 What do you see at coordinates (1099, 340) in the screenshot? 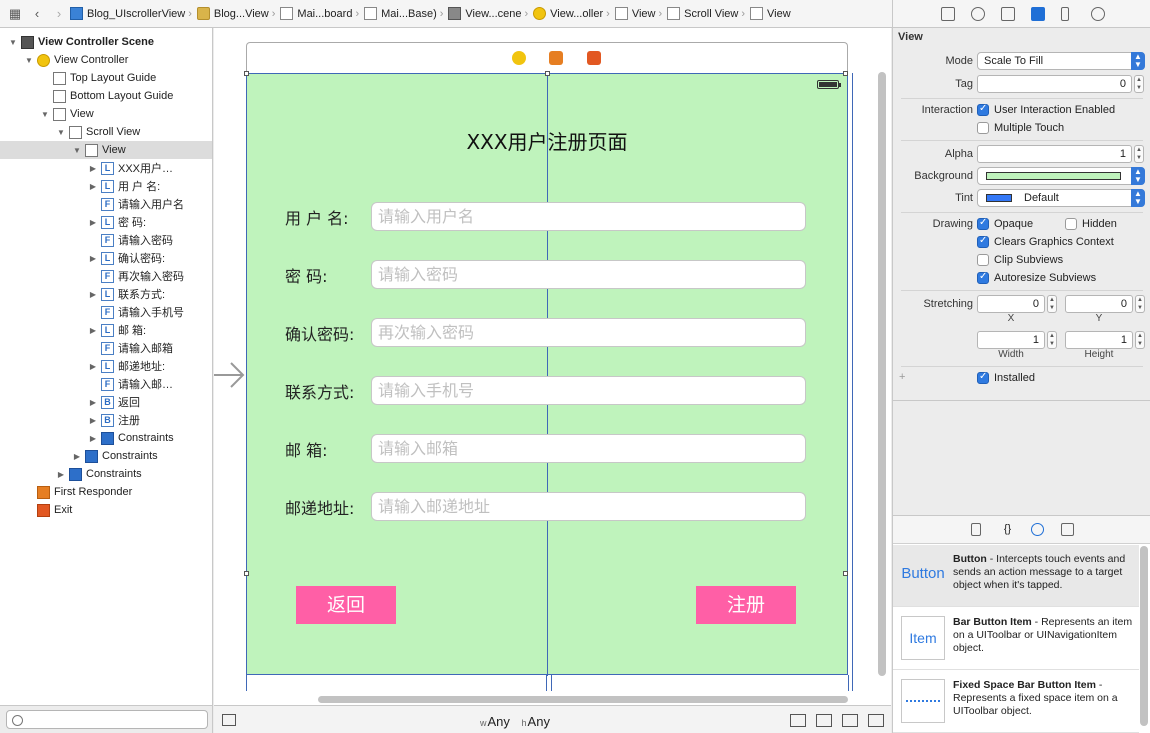
I see `stretch-height-field: 1` at bounding box center [1099, 340].